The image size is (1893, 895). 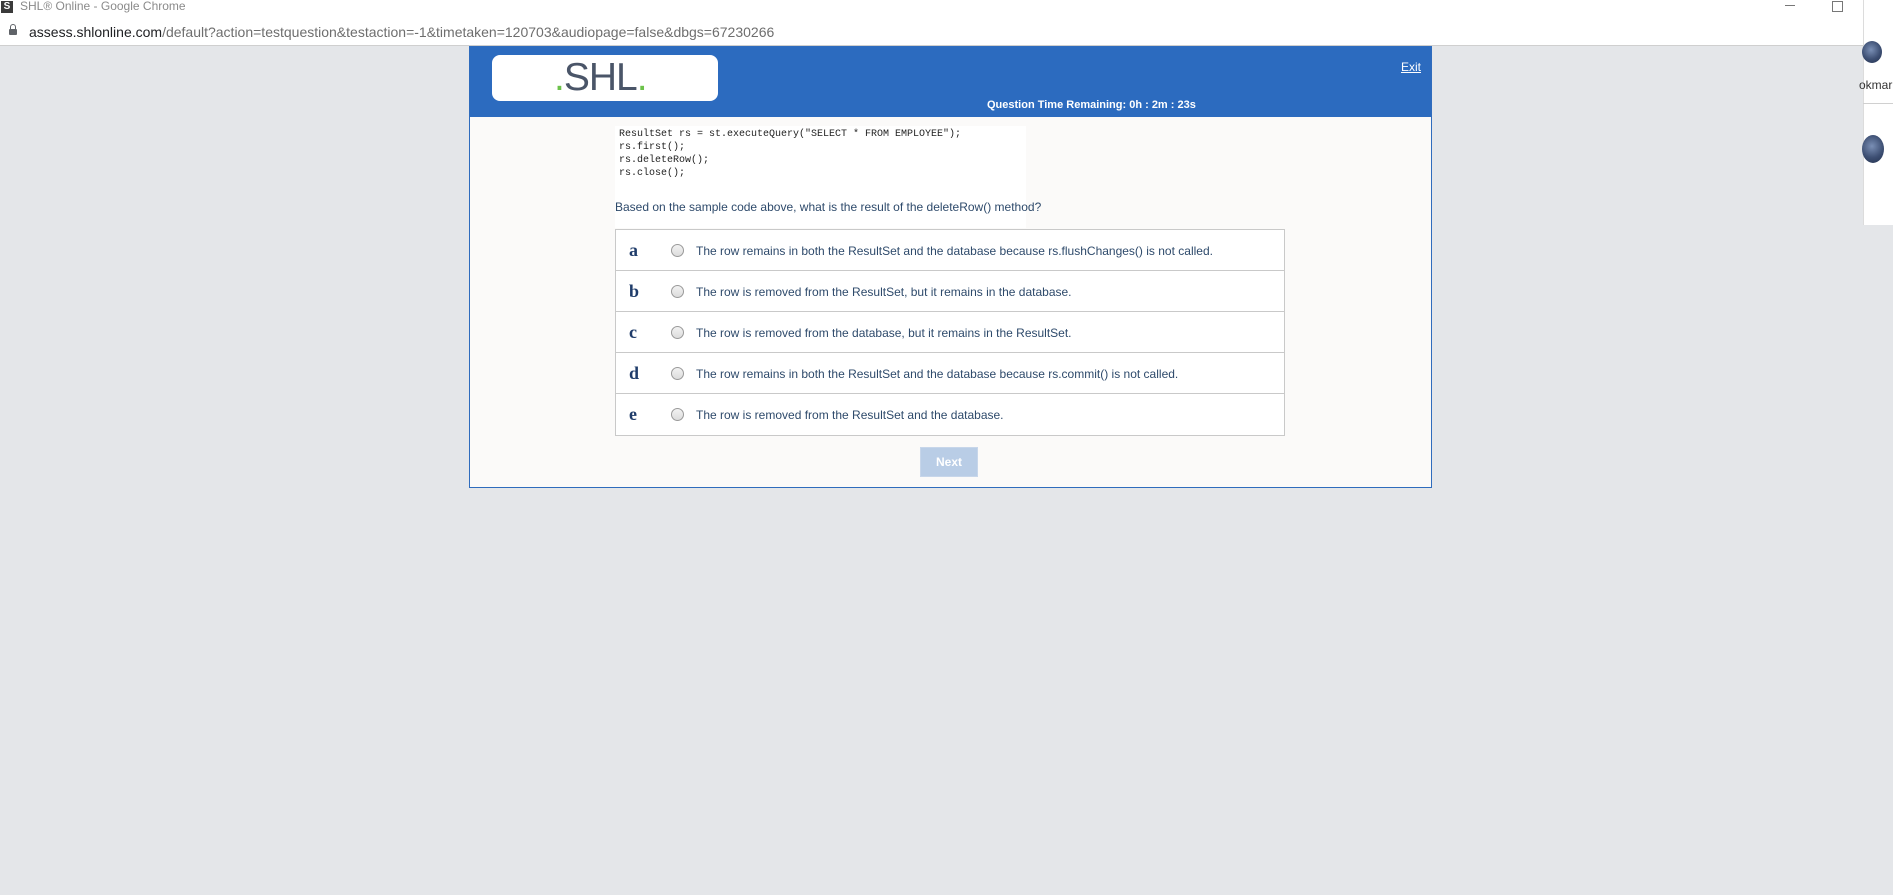 I want to click on option-letter: c, so click(x=633, y=332).